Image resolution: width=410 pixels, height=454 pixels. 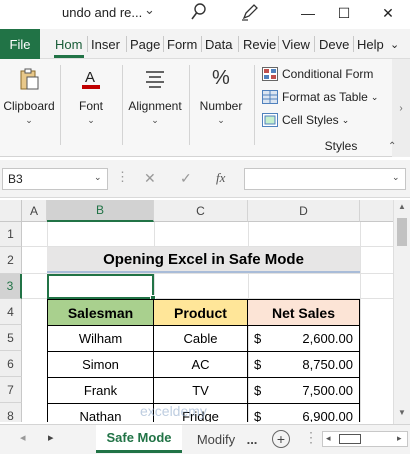 I want to click on add-sheet-button: +, so click(x=281, y=439).